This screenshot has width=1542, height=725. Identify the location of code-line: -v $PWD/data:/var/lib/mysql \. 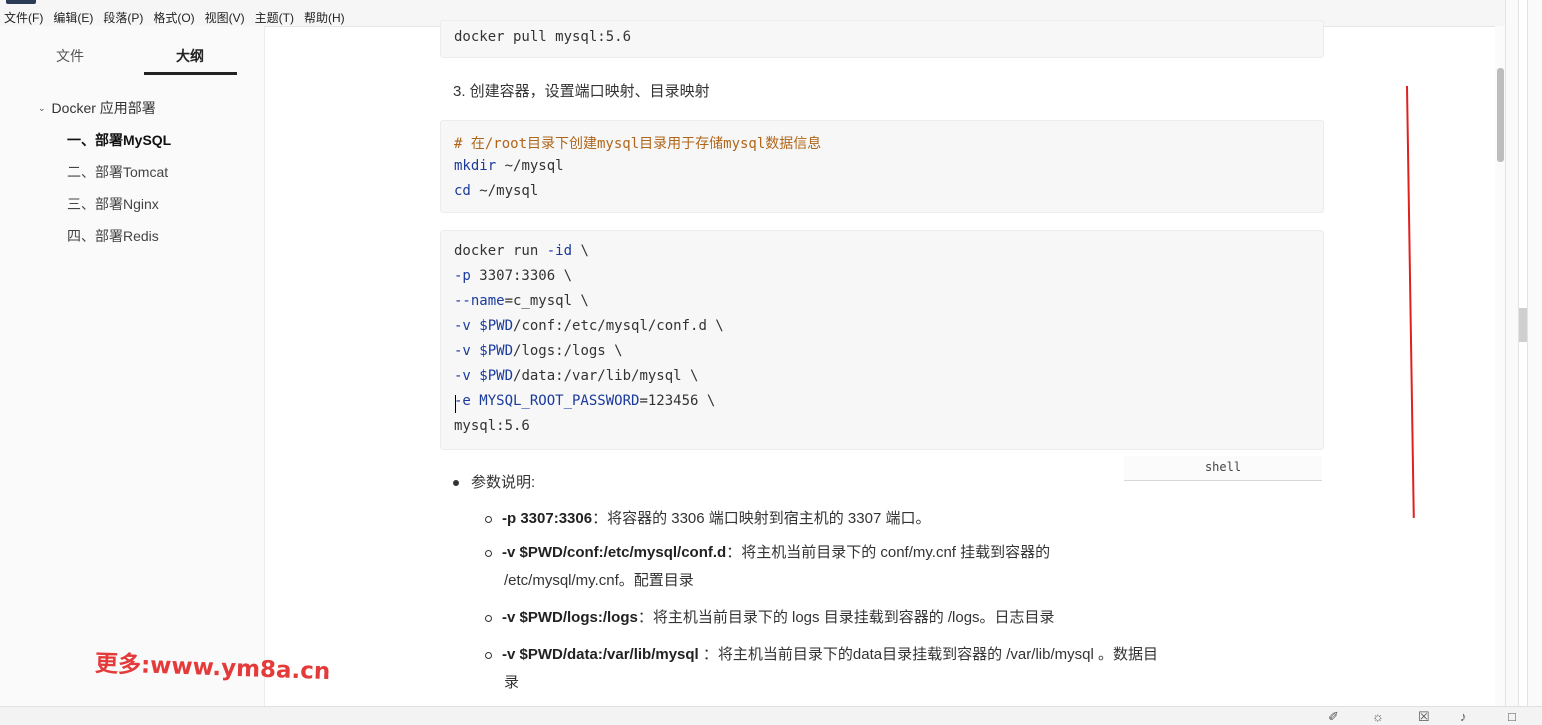
(576, 376).